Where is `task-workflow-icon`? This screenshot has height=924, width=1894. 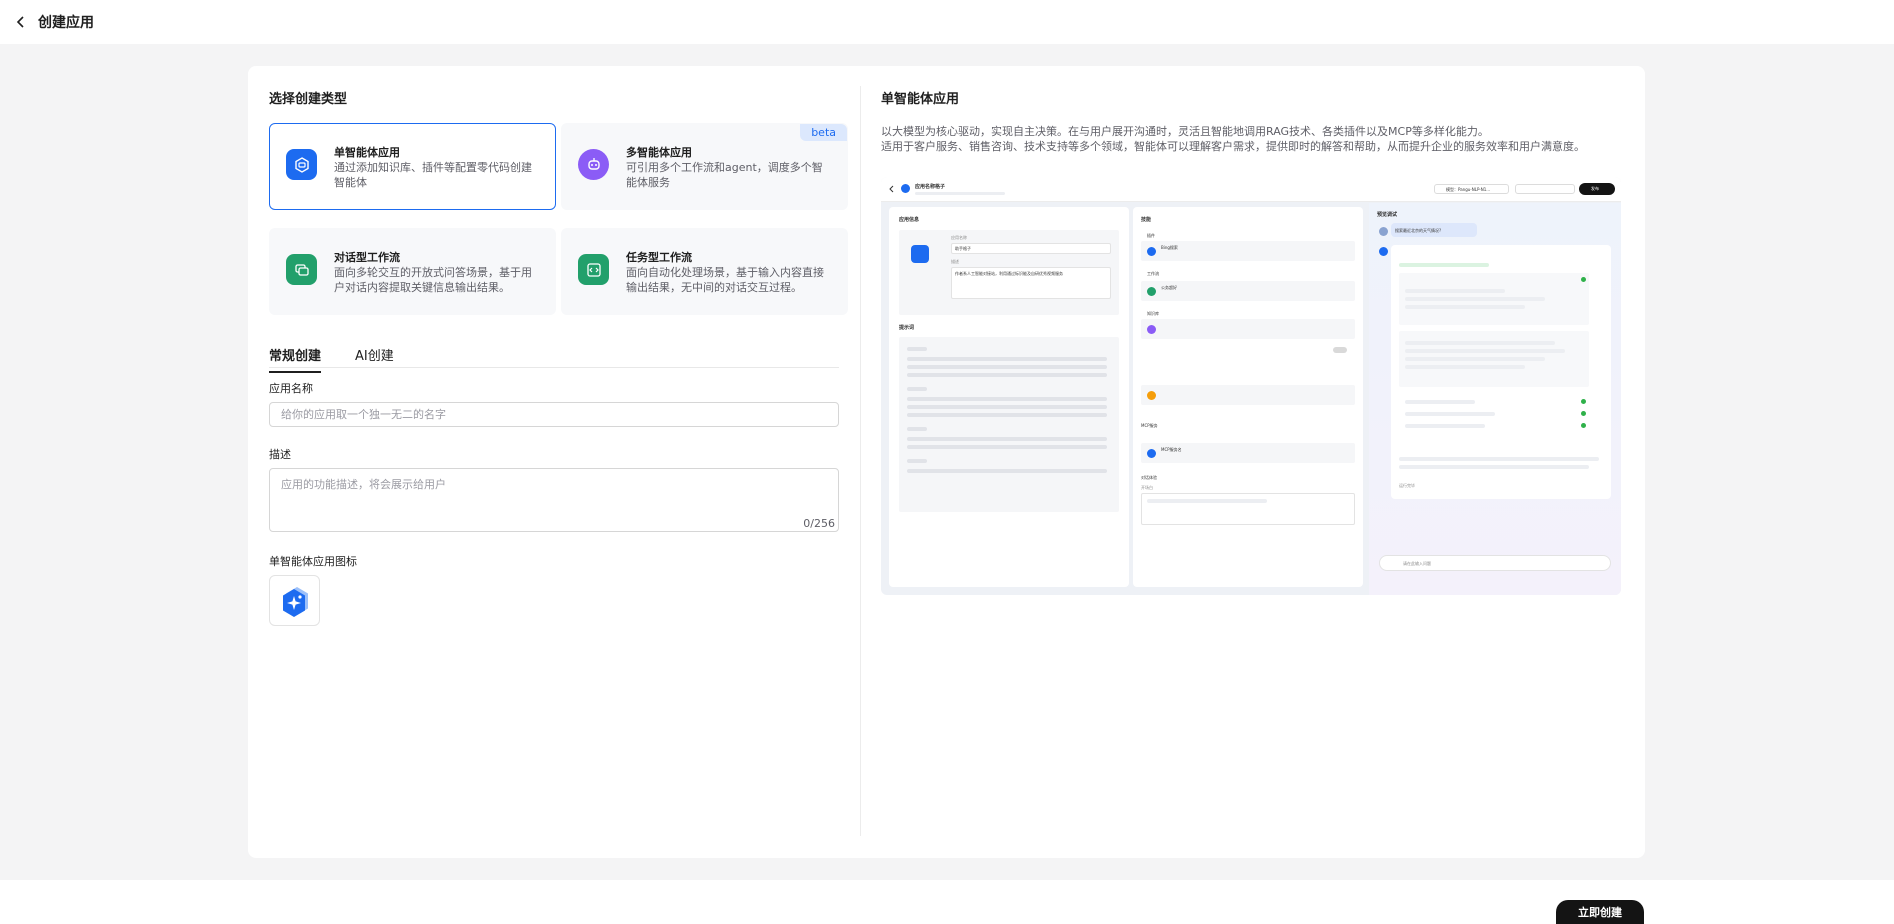
task-workflow-icon is located at coordinates (593, 269).